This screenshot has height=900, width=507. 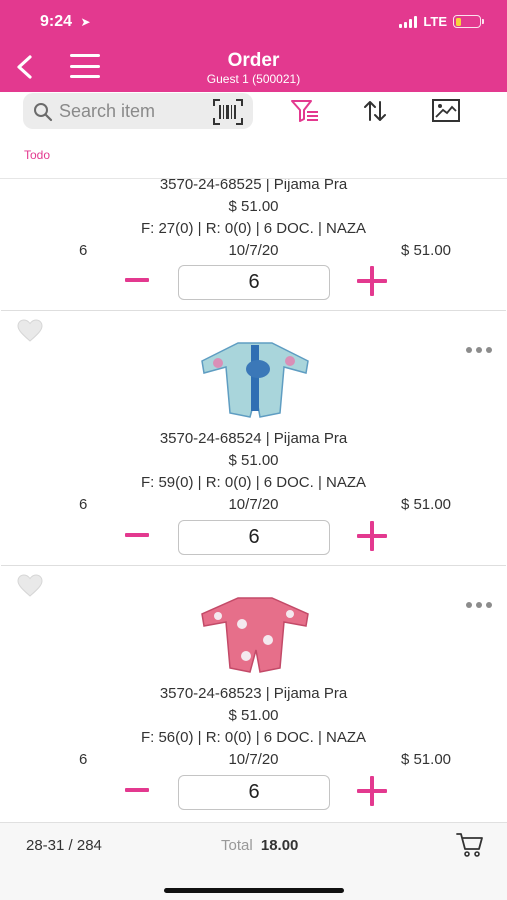 What do you see at coordinates (279, 845) in the screenshot?
I see `total-value: 18.00` at bounding box center [279, 845].